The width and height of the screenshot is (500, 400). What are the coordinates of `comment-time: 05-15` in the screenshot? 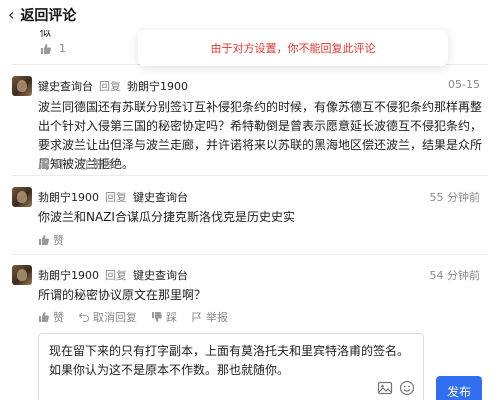 It's located at (464, 84).